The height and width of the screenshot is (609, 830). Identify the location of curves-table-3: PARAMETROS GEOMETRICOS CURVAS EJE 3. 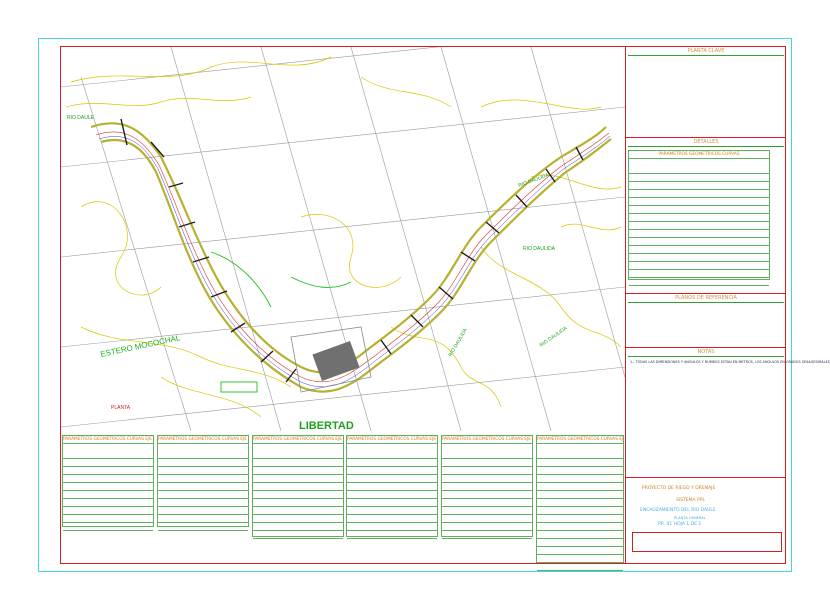
(298, 487).